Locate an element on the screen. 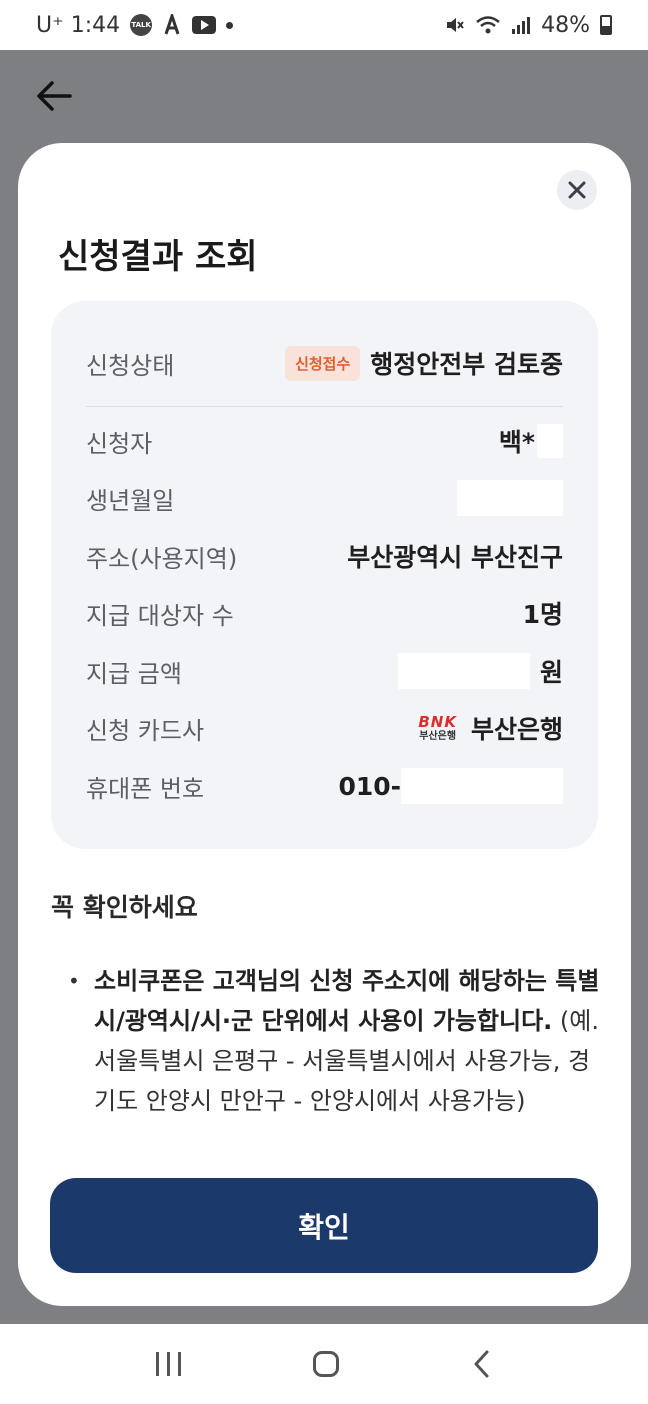 The image size is (648, 1404). app-notification-icon is located at coordinates (172, 24).